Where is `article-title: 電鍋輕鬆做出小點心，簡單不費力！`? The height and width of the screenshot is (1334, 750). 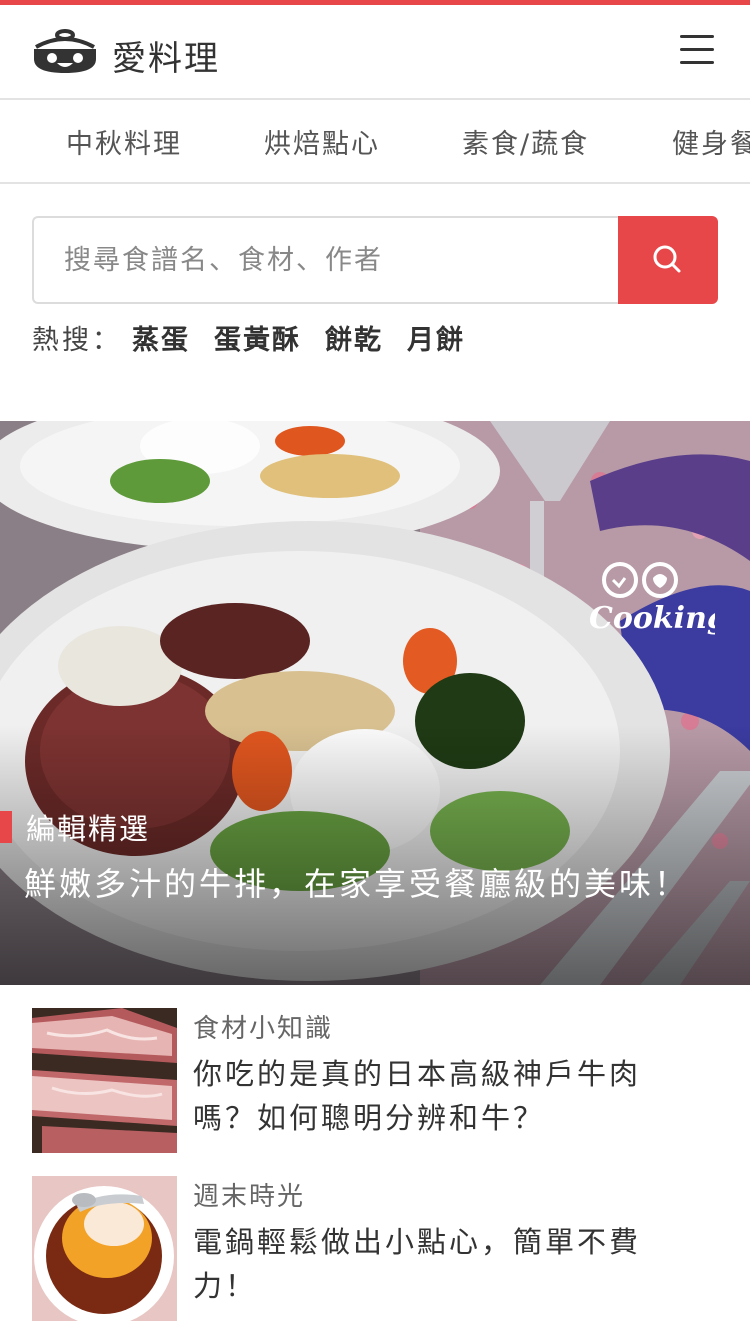
article-title: 電鍋輕鬆做出小點心，簡單不費力！ is located at coordinates (443, 1264).